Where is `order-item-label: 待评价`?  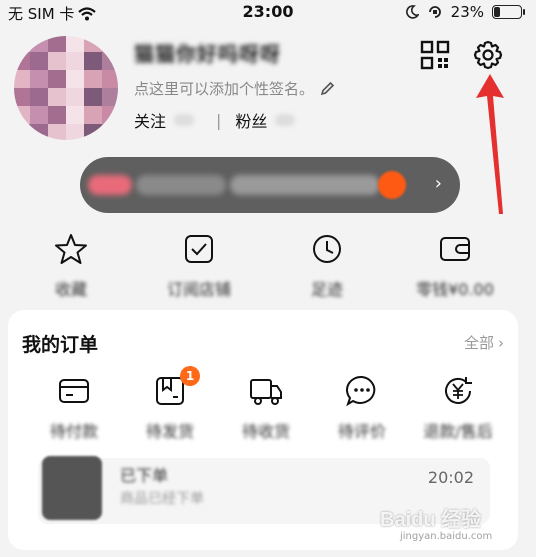 order-item-label: 待评价 is located at coordinates (361, 431).